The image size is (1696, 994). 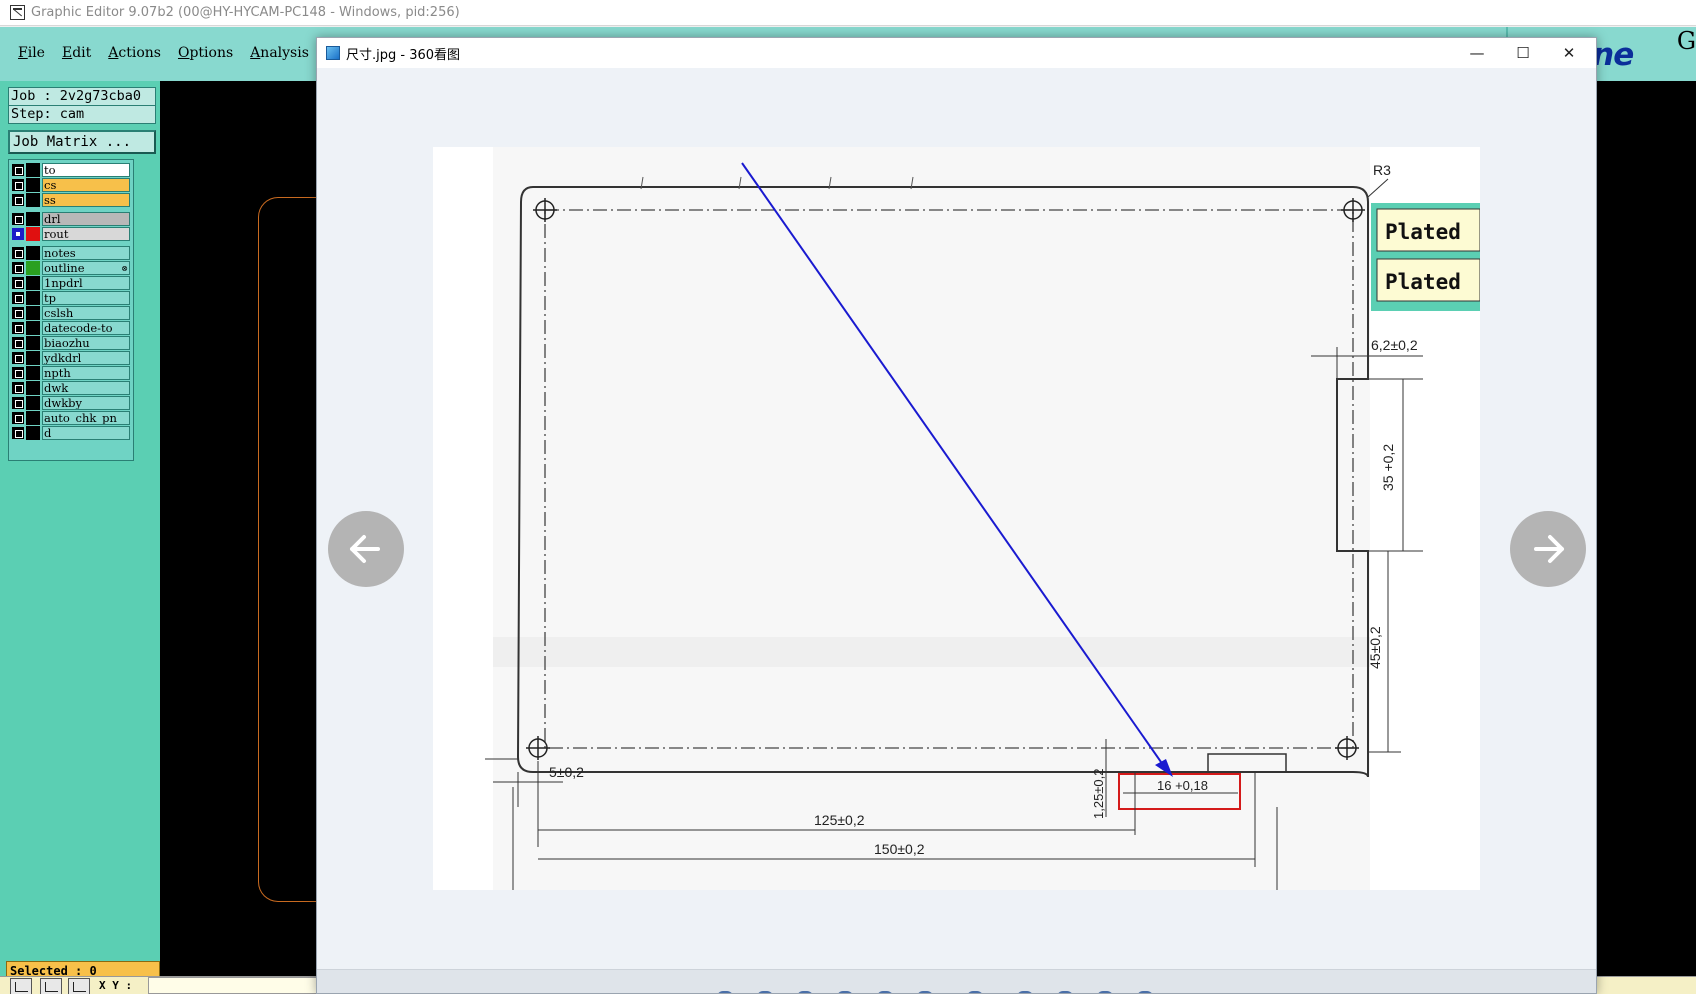 I want to click on plated-label-2: Plated, so click(x=1423, y=282).